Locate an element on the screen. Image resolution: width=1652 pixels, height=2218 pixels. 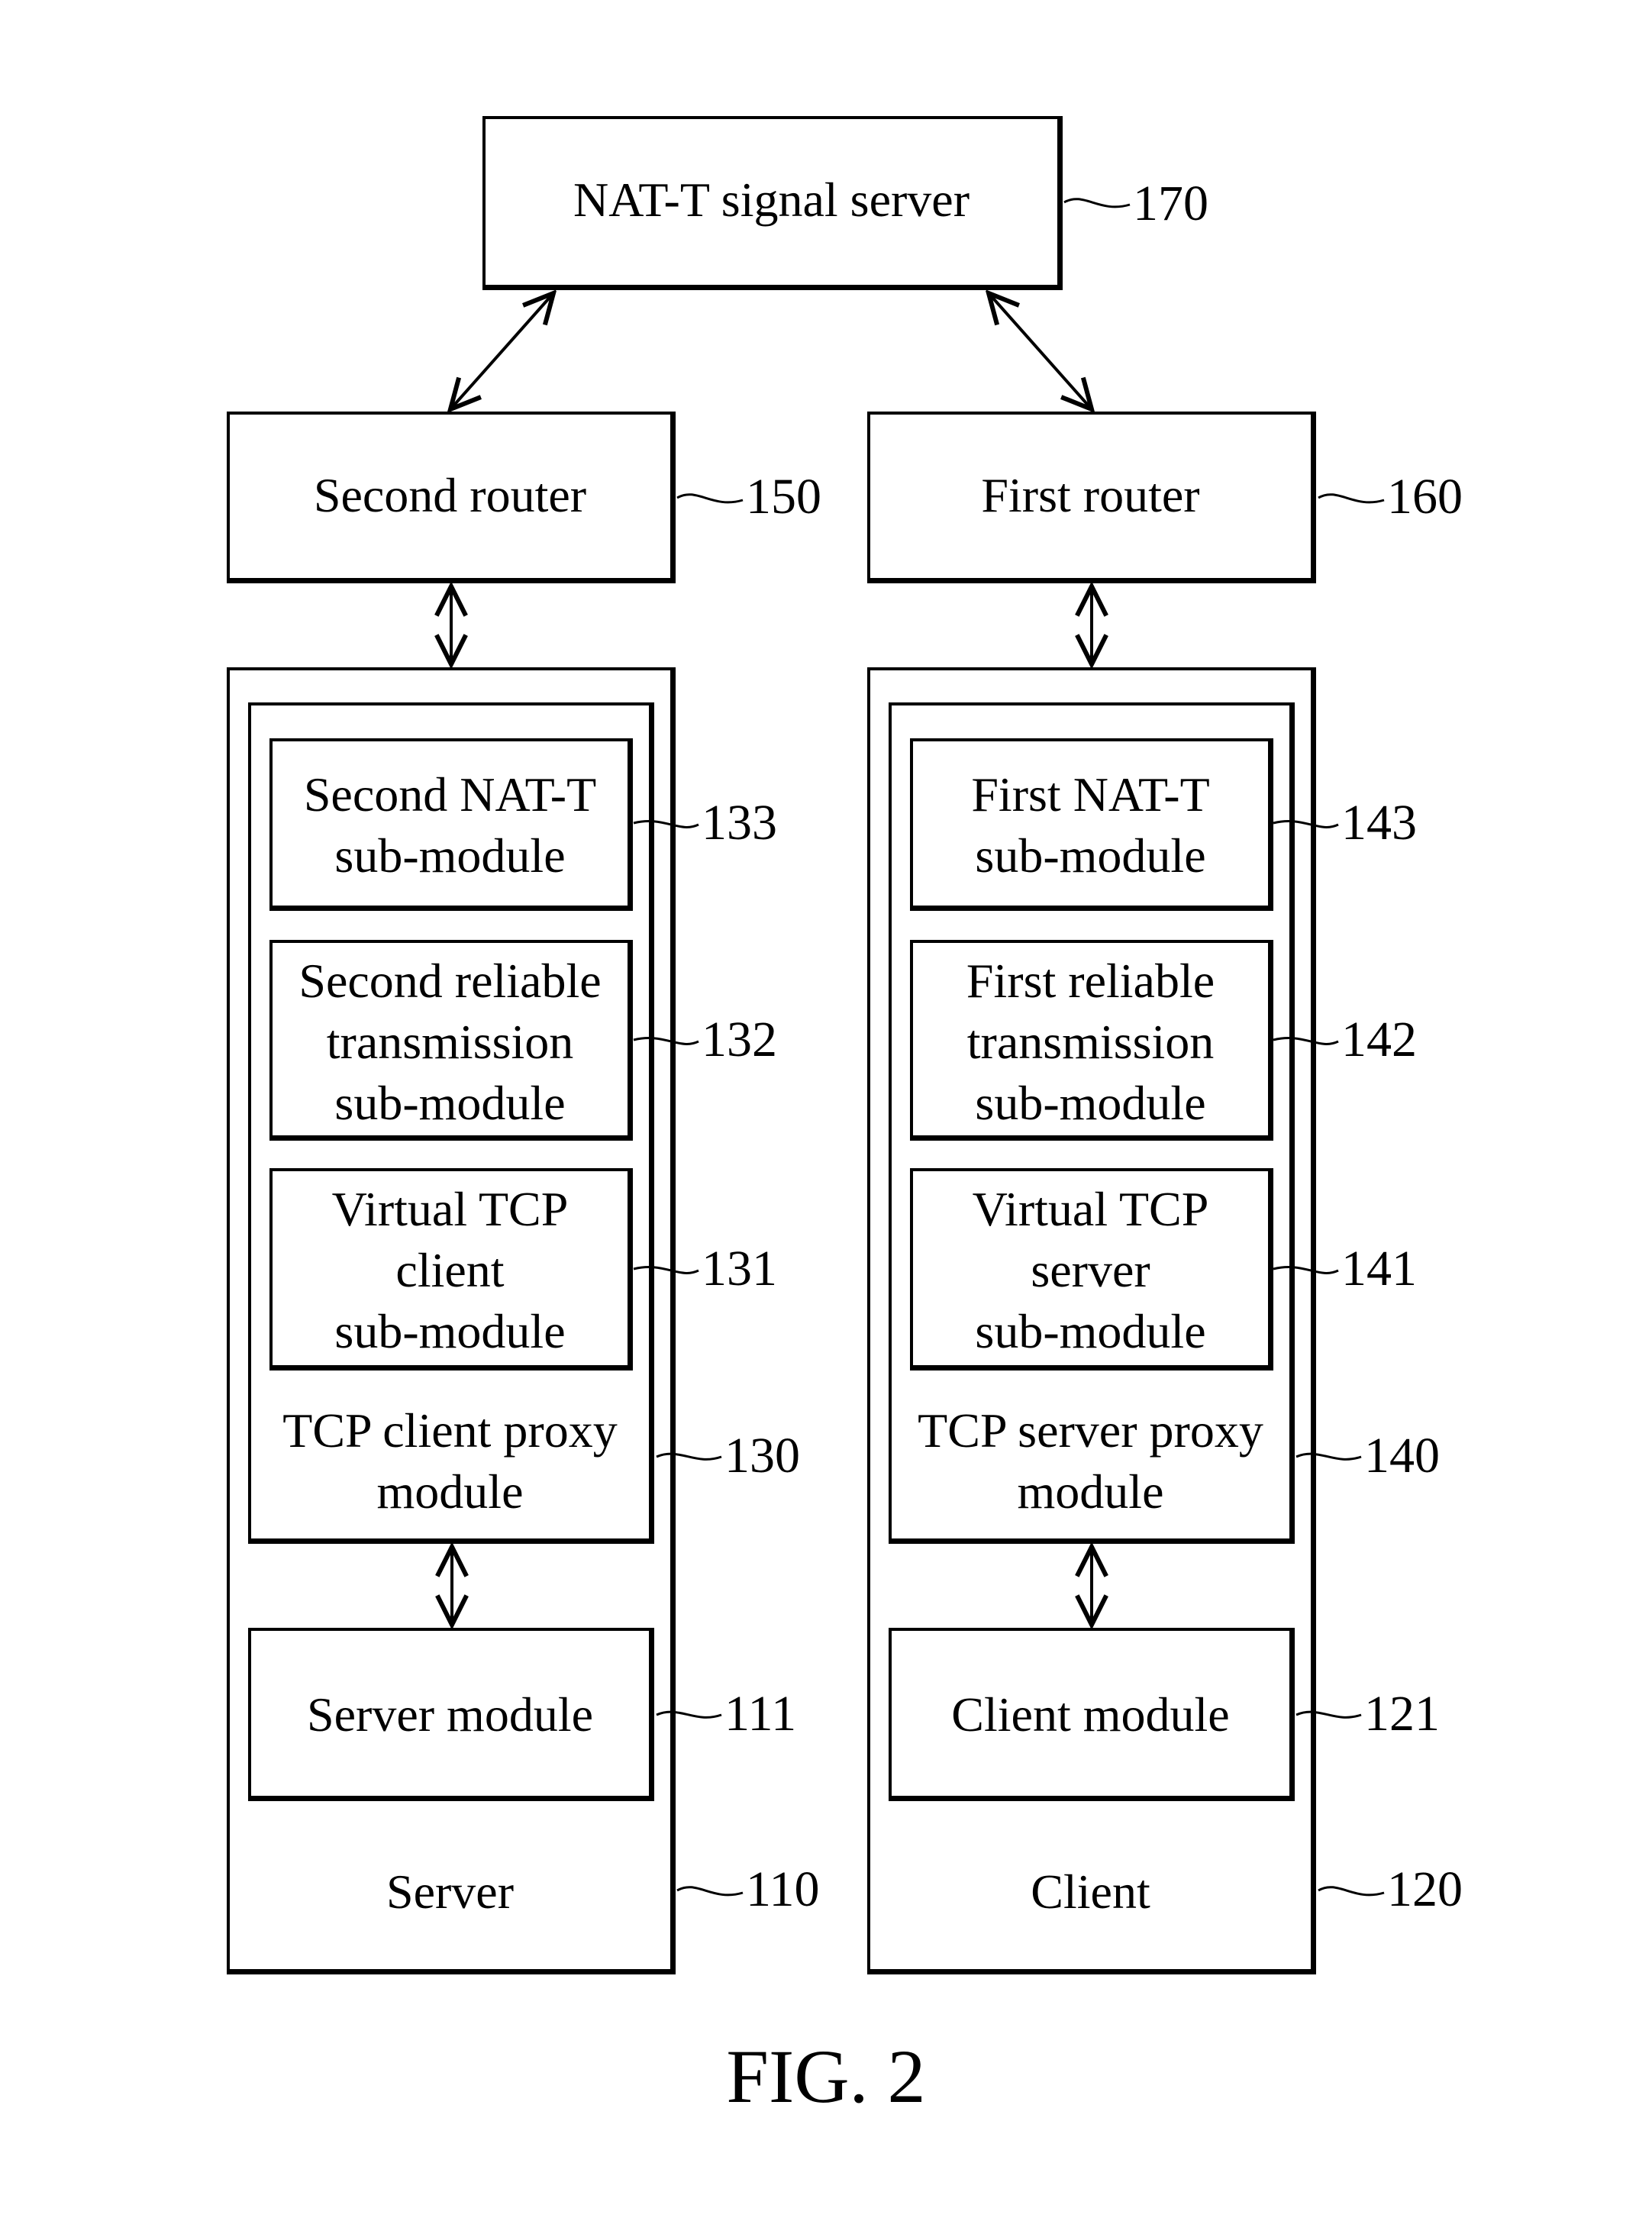
virtual-tcp-server-submodule-label: Virtual TCP server sub-module is located at coordinates (1090, 1270).